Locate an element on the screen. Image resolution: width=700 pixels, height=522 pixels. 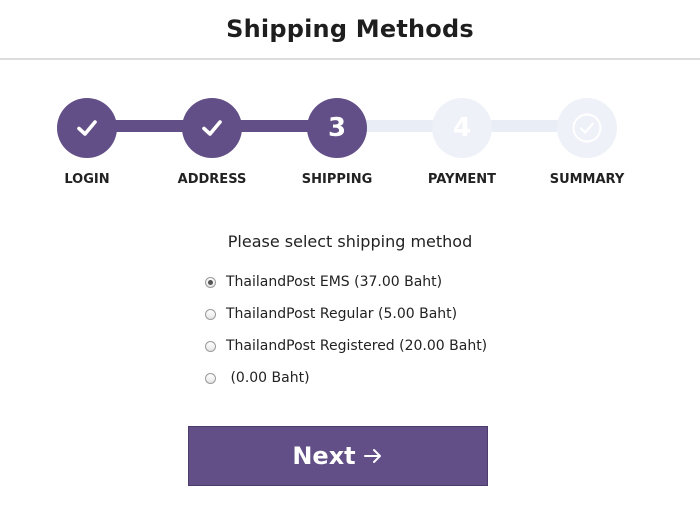
shipping-option-ems: ThailandPost EMS (37.00 Baht) is located at coordinates (323, 282).